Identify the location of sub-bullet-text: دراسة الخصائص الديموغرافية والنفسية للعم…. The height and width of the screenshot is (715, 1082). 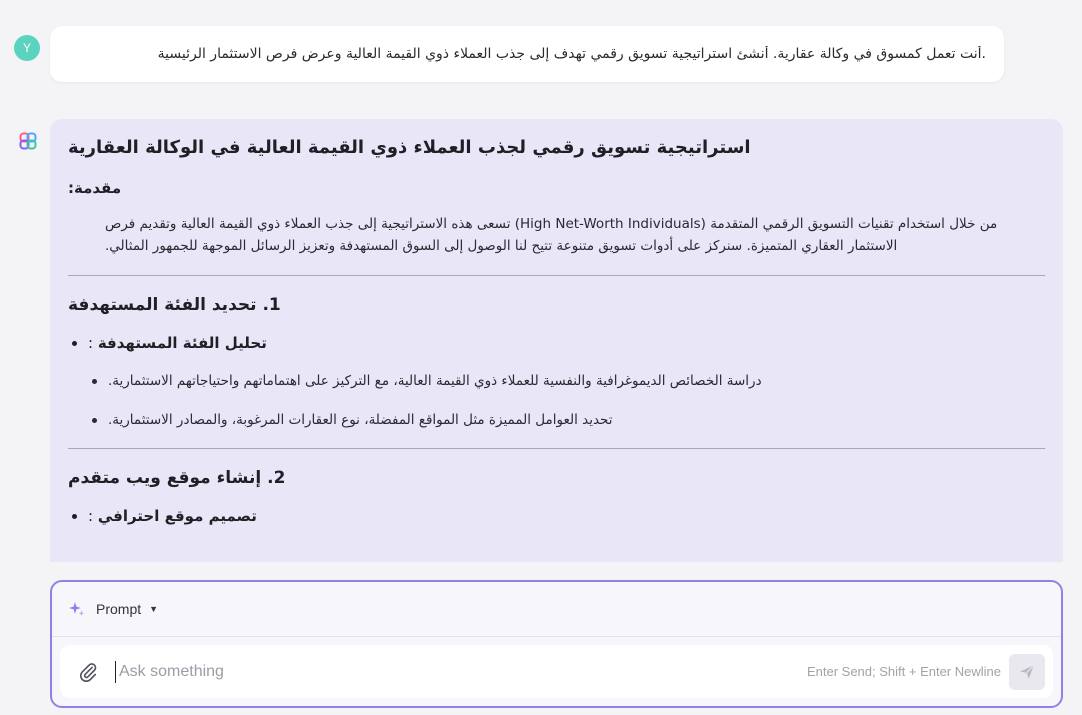
(435, 381).